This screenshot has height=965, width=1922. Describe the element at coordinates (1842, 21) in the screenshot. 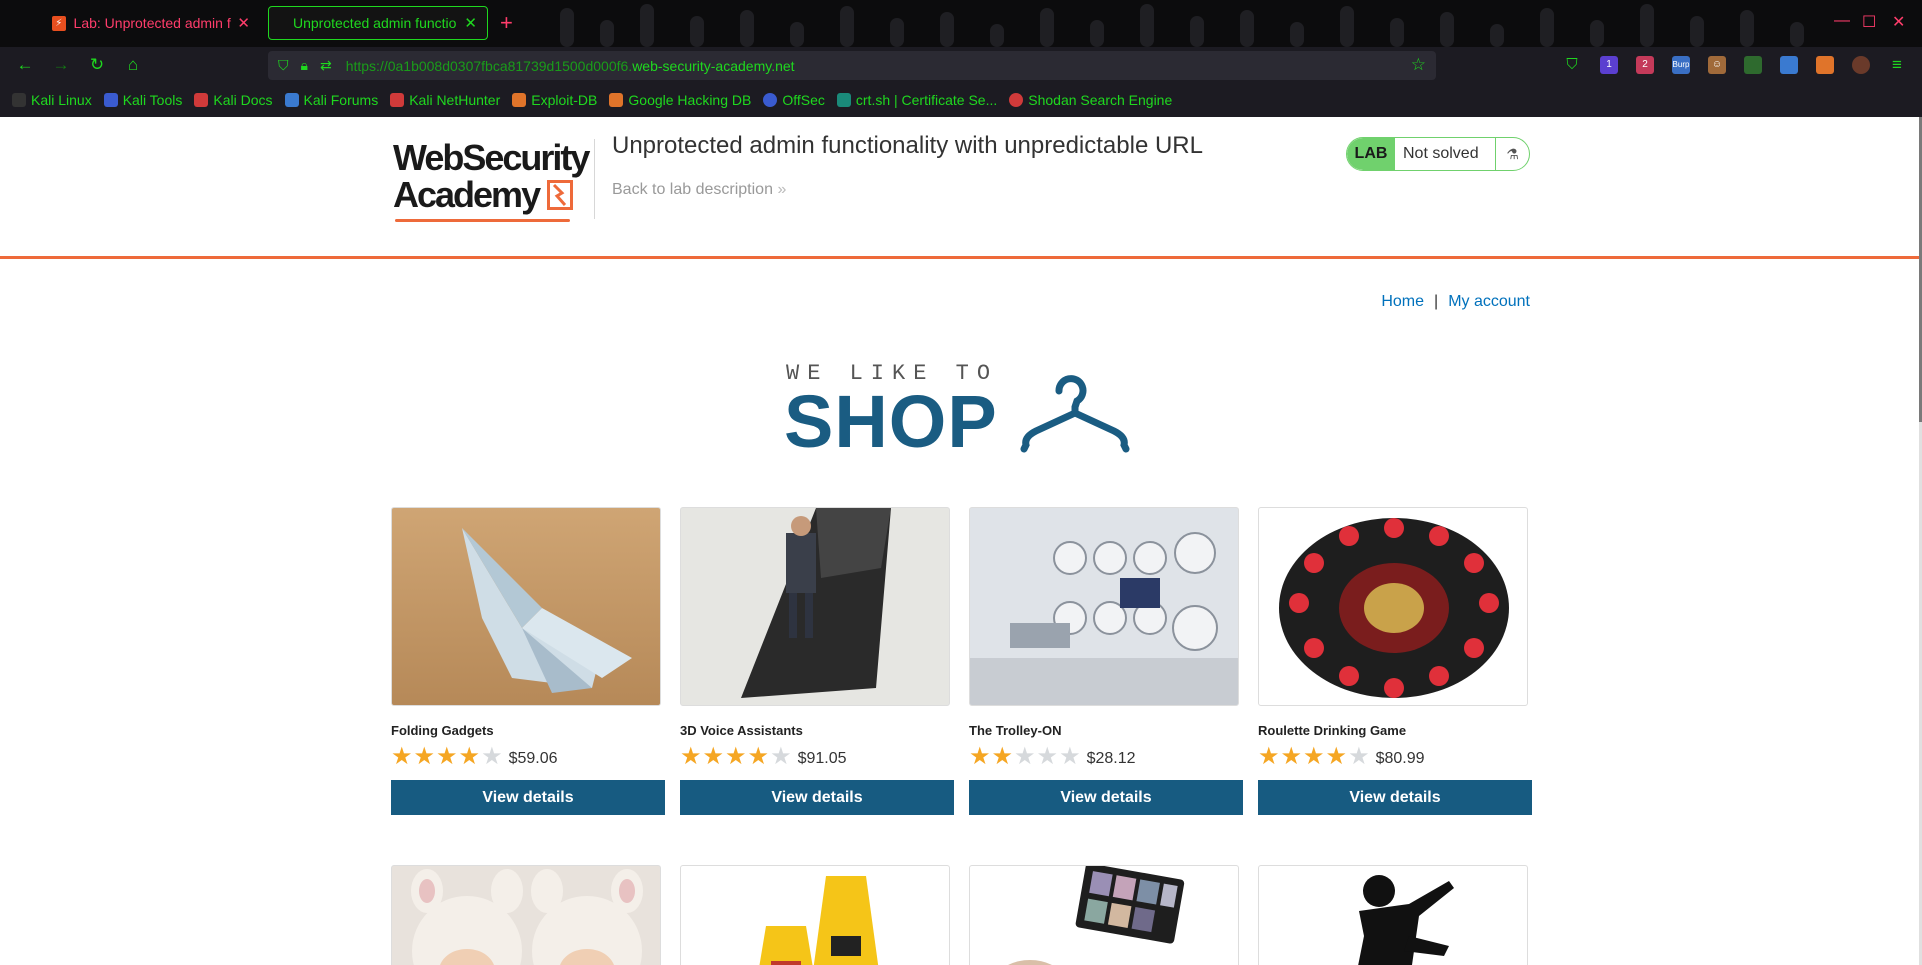

I see `minimize-icon: —` at that location.